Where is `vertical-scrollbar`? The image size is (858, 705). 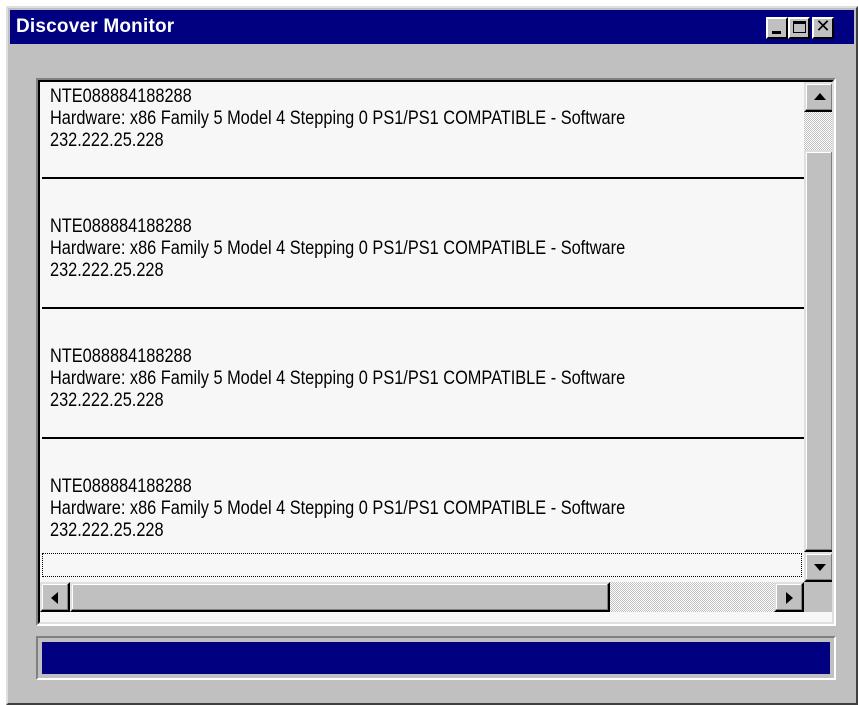
vertical-scrollbar is located at coordinates (818, 332).